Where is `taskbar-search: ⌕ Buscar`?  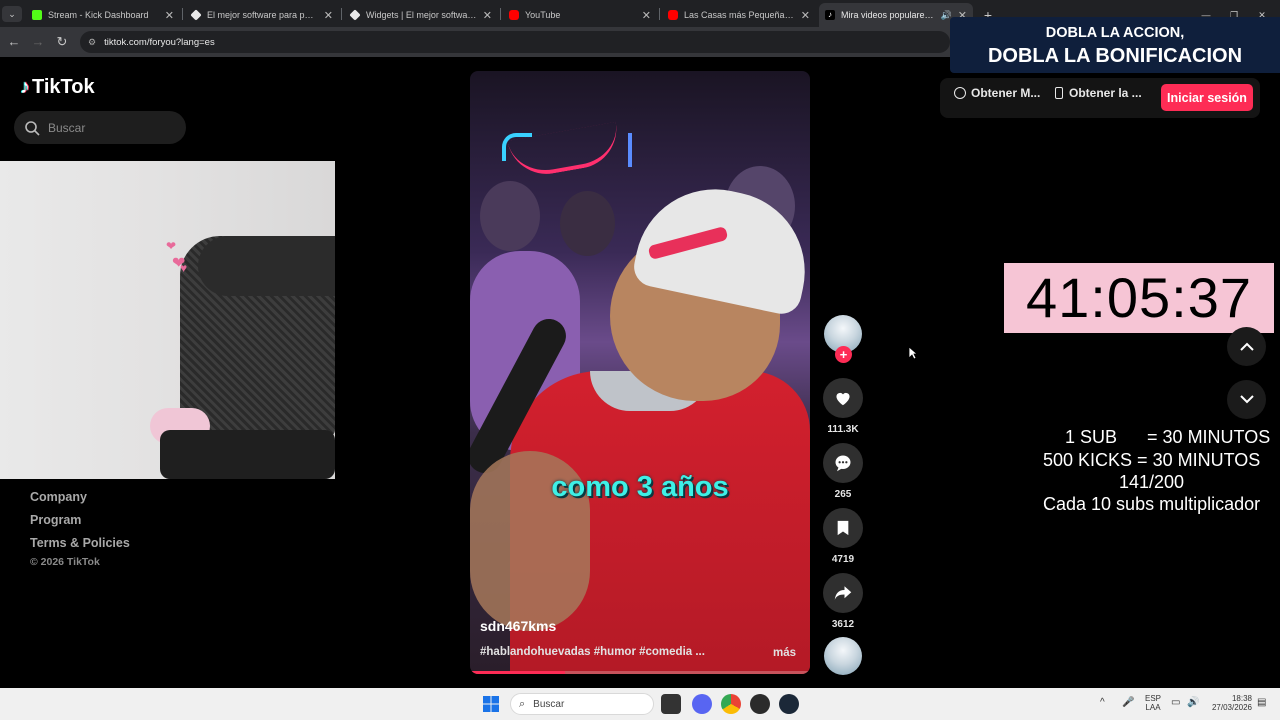 taskbar-search: ⌕ Buscar is located at coordinates (582, 704).